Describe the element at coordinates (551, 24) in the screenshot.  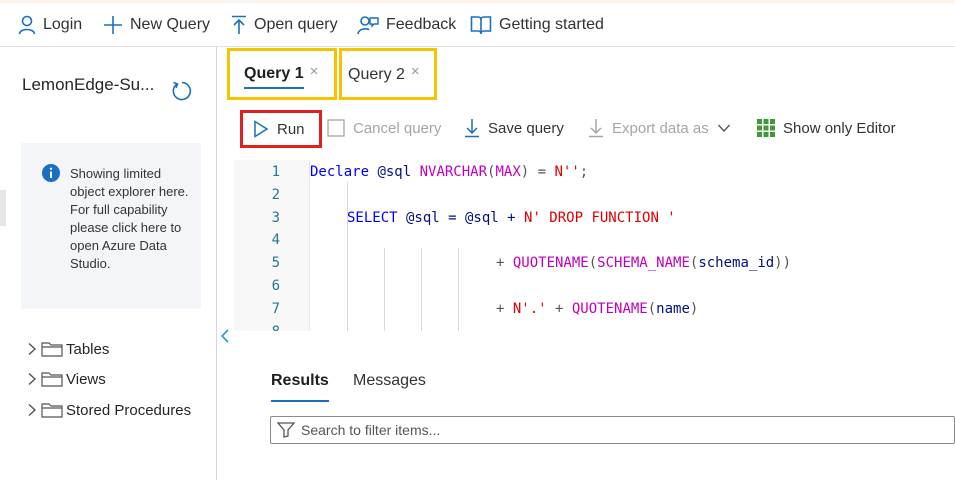
I see `getting-started-label: Getting started` at that location.